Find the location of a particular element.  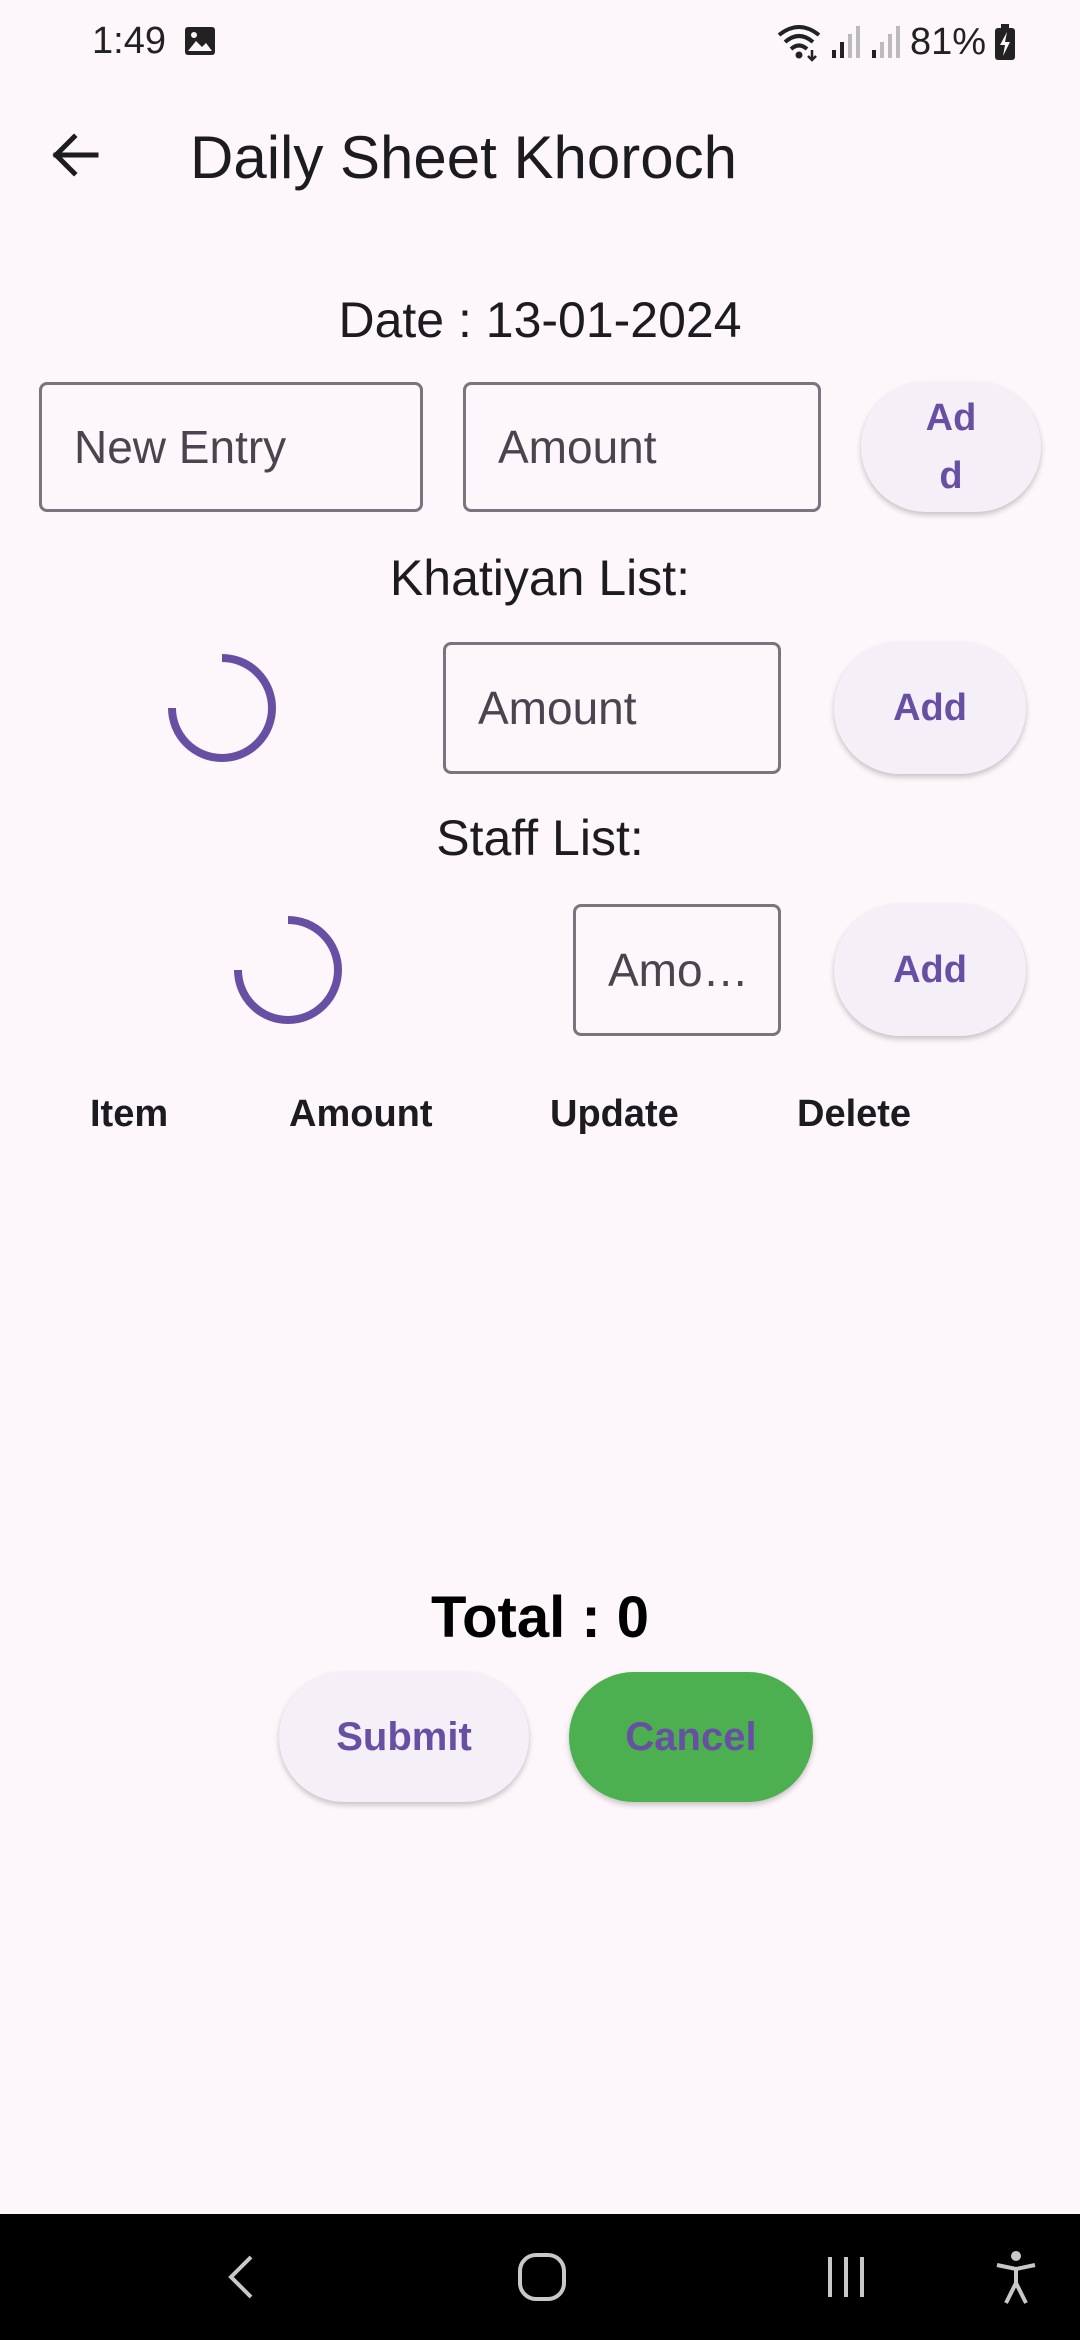

nav-recents-icon is located at coordinates (846, 2277).